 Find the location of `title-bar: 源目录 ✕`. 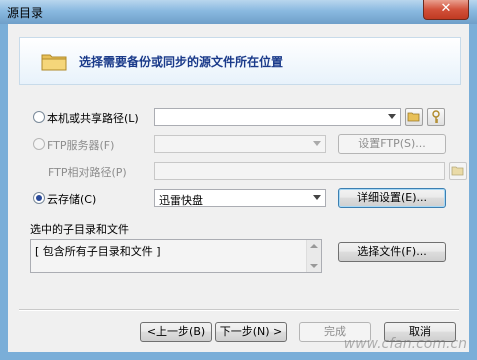

title-bar: 源目录 ✕ is located at coordinates (238, 12).